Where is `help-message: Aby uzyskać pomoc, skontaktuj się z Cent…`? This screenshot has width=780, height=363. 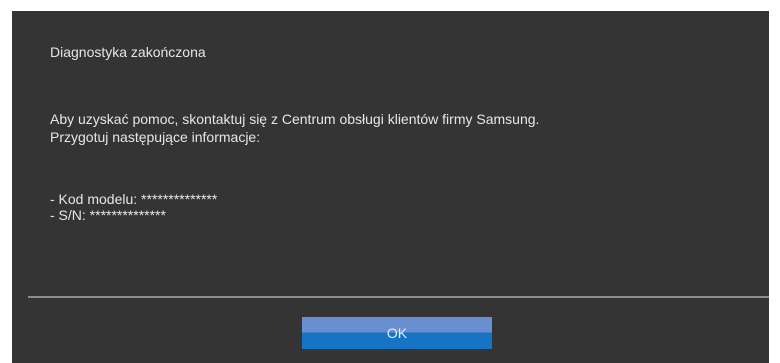
help-message: Aby uzyskać pomoc, skontaktuj się z Cent… is located at coordinates (294, 128).